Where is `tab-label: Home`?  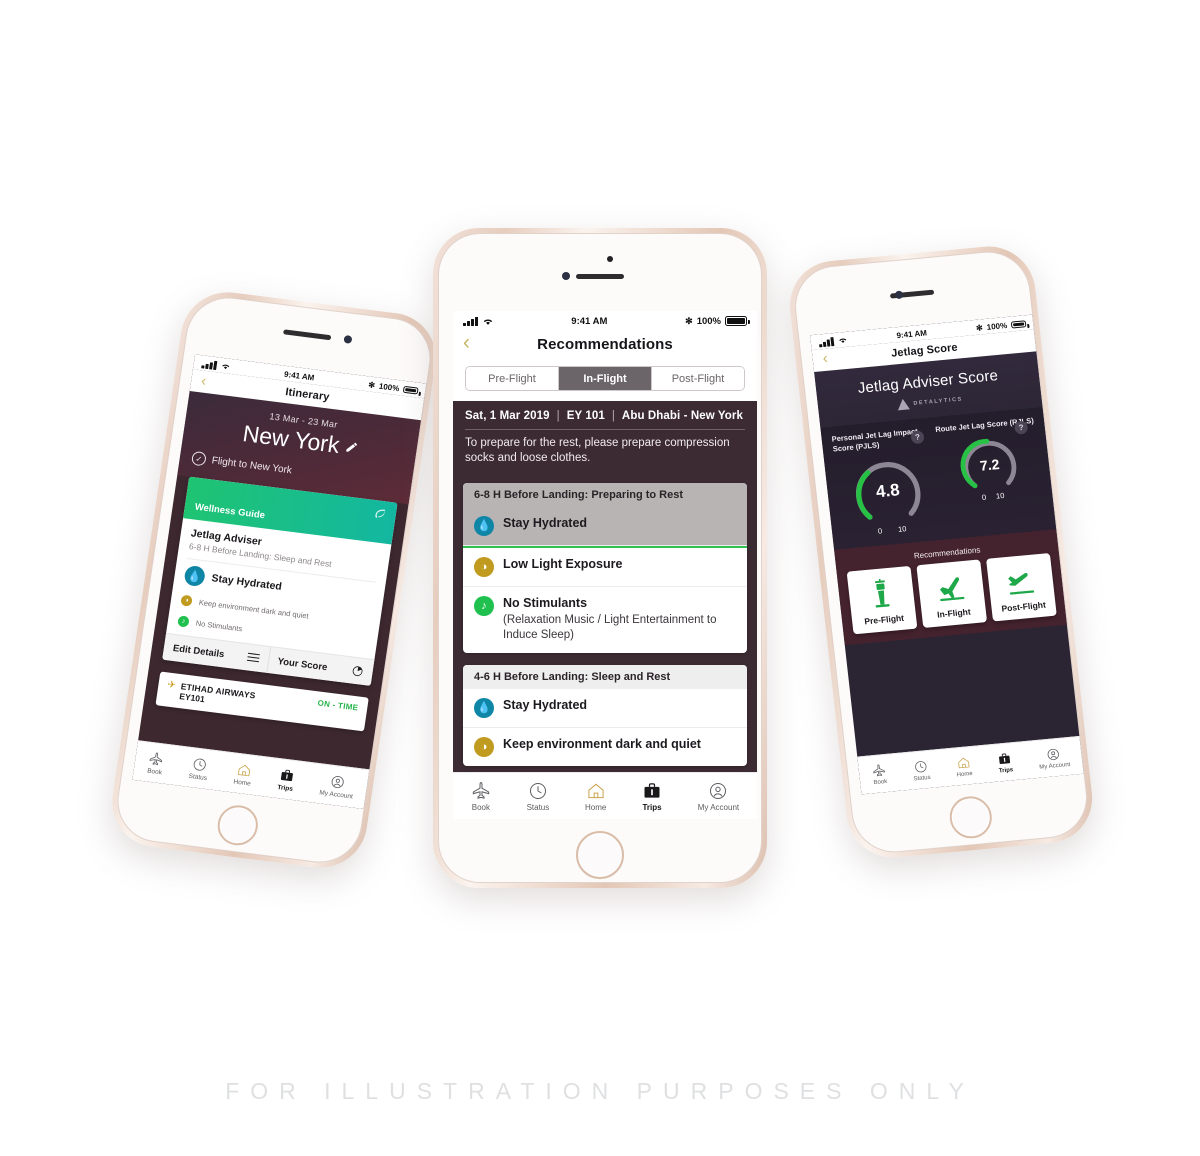
tab-label: Home is located at coordinates (965, 774).